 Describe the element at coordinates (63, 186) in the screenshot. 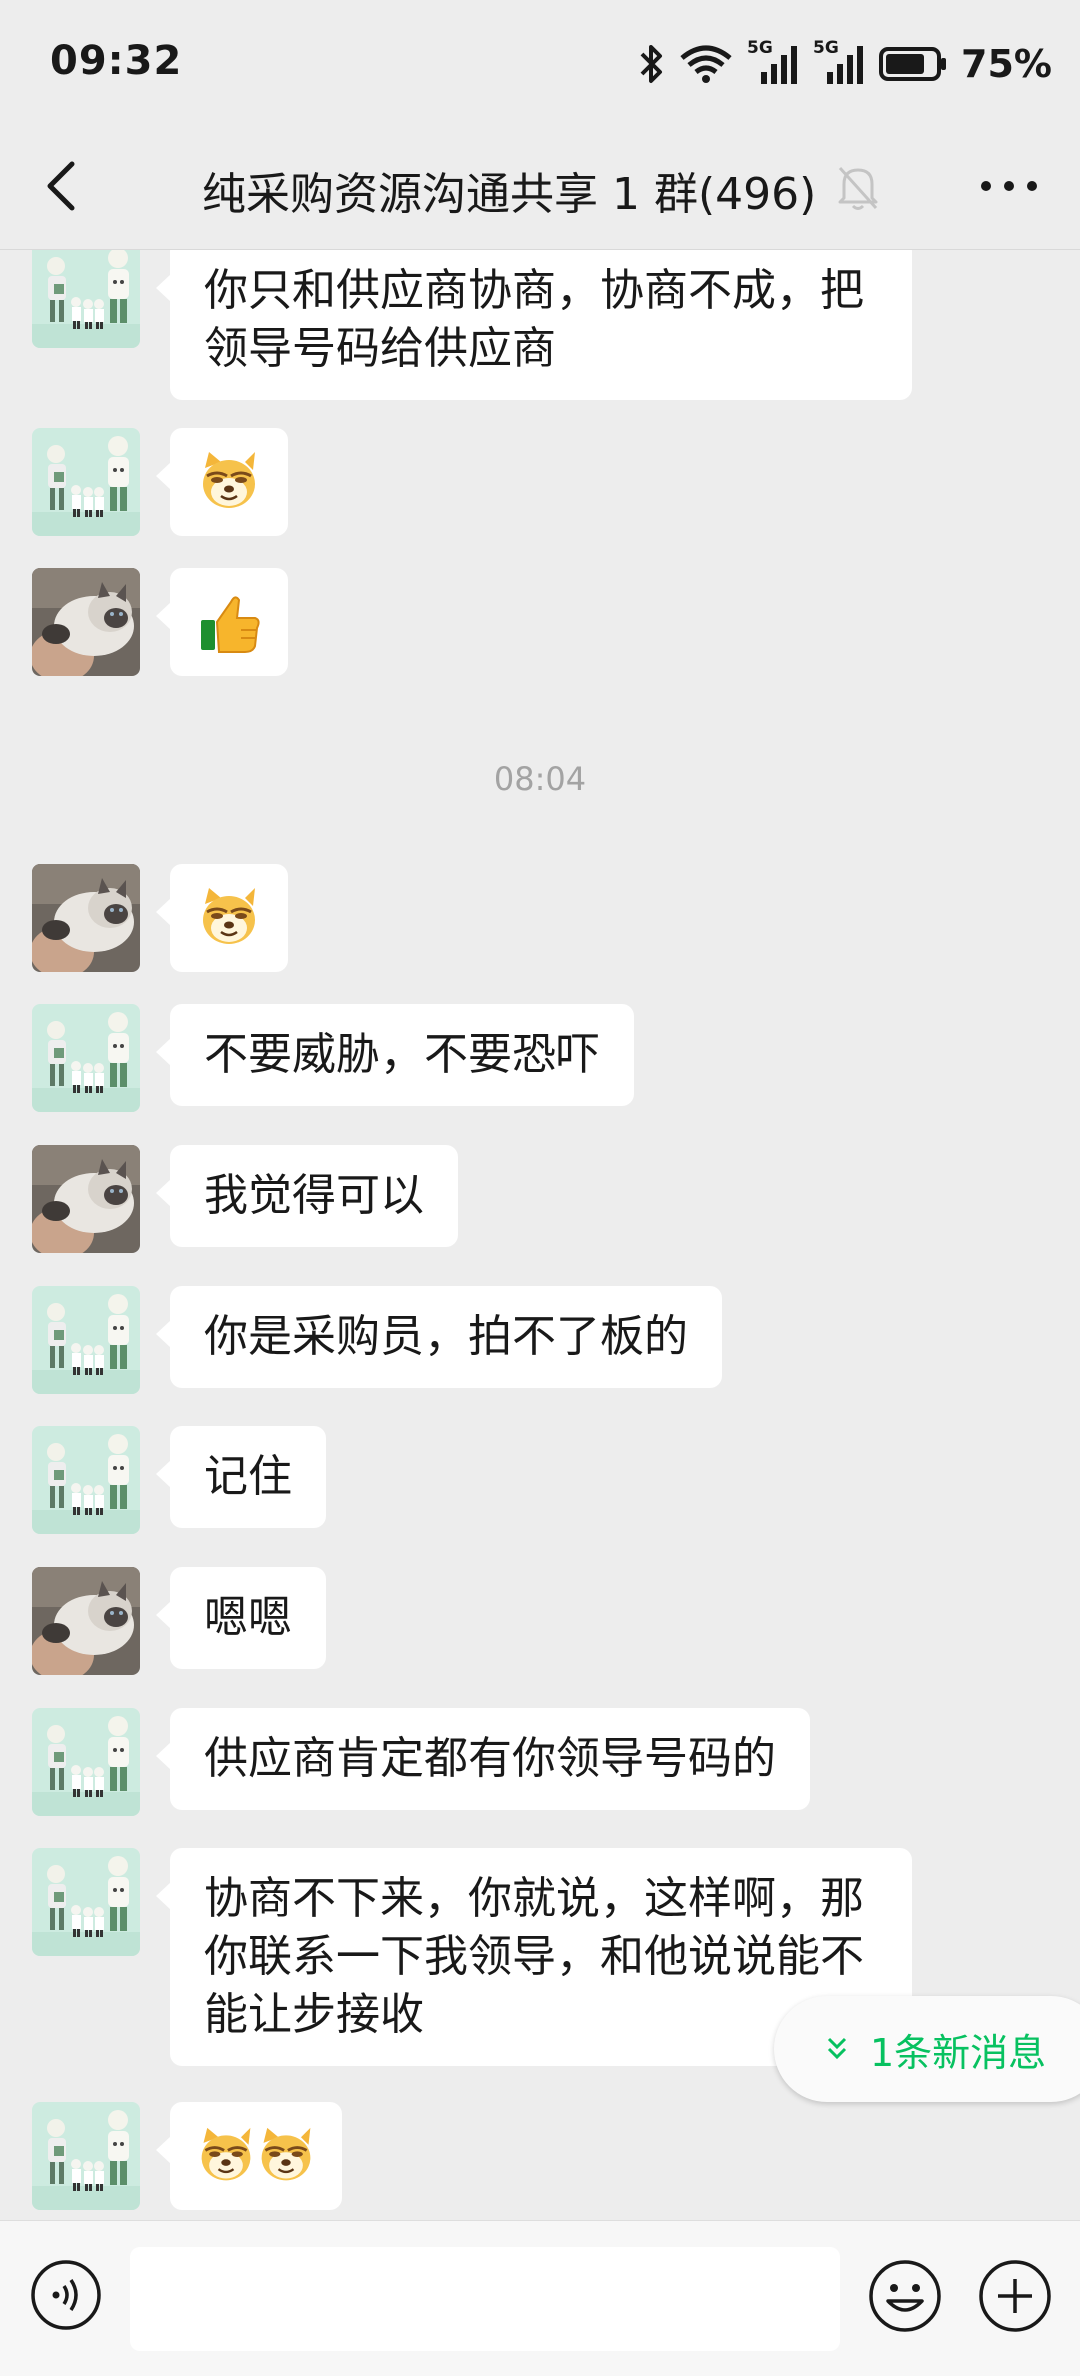

I see `back-arrow-icon` at that location.